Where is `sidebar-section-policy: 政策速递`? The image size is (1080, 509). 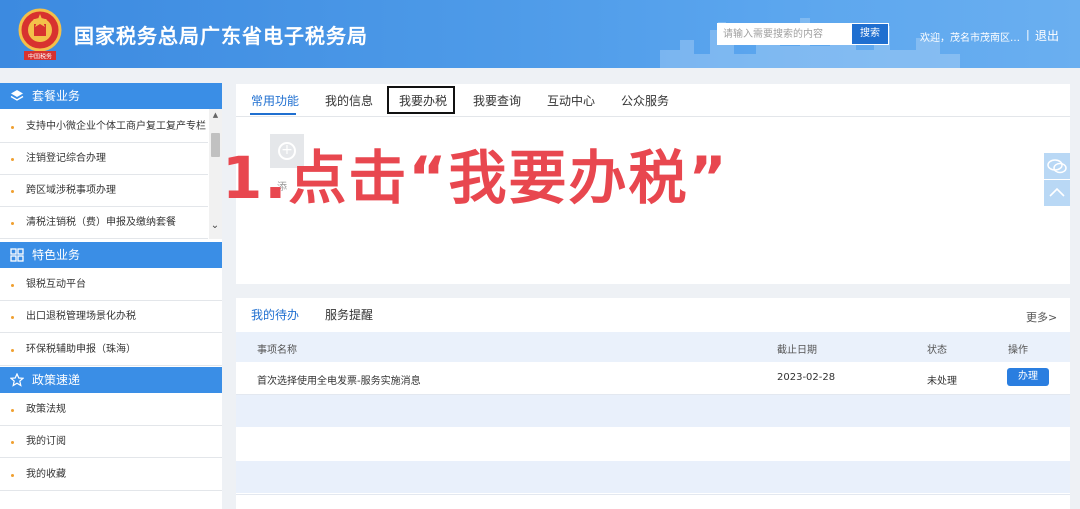
sidebar-section-policy: 政策速递 is located at coordinates (111, 380).